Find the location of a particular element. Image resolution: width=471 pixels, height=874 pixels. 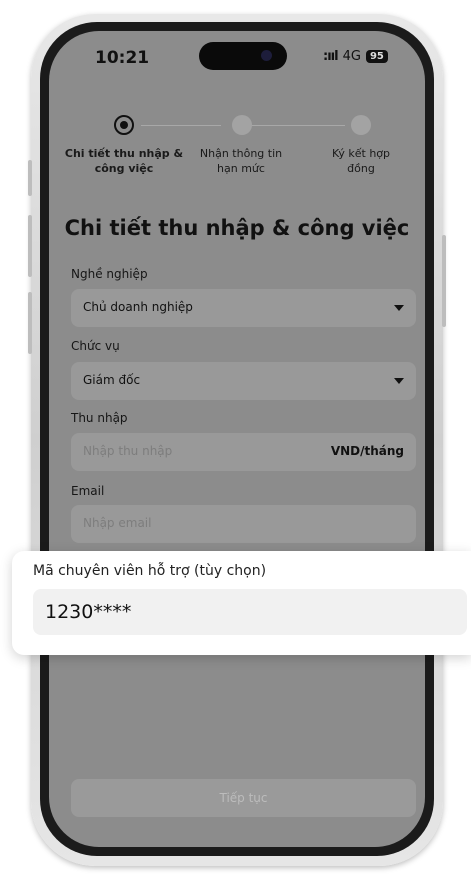

occupation-value: Chủ doanh nghiệp is located at coordinates (138, 307).